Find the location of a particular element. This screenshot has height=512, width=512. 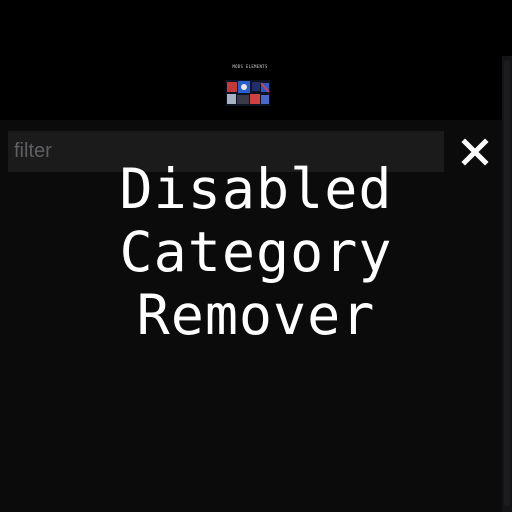

mod-title-line-2: Category is located at coordinates (256, 252).